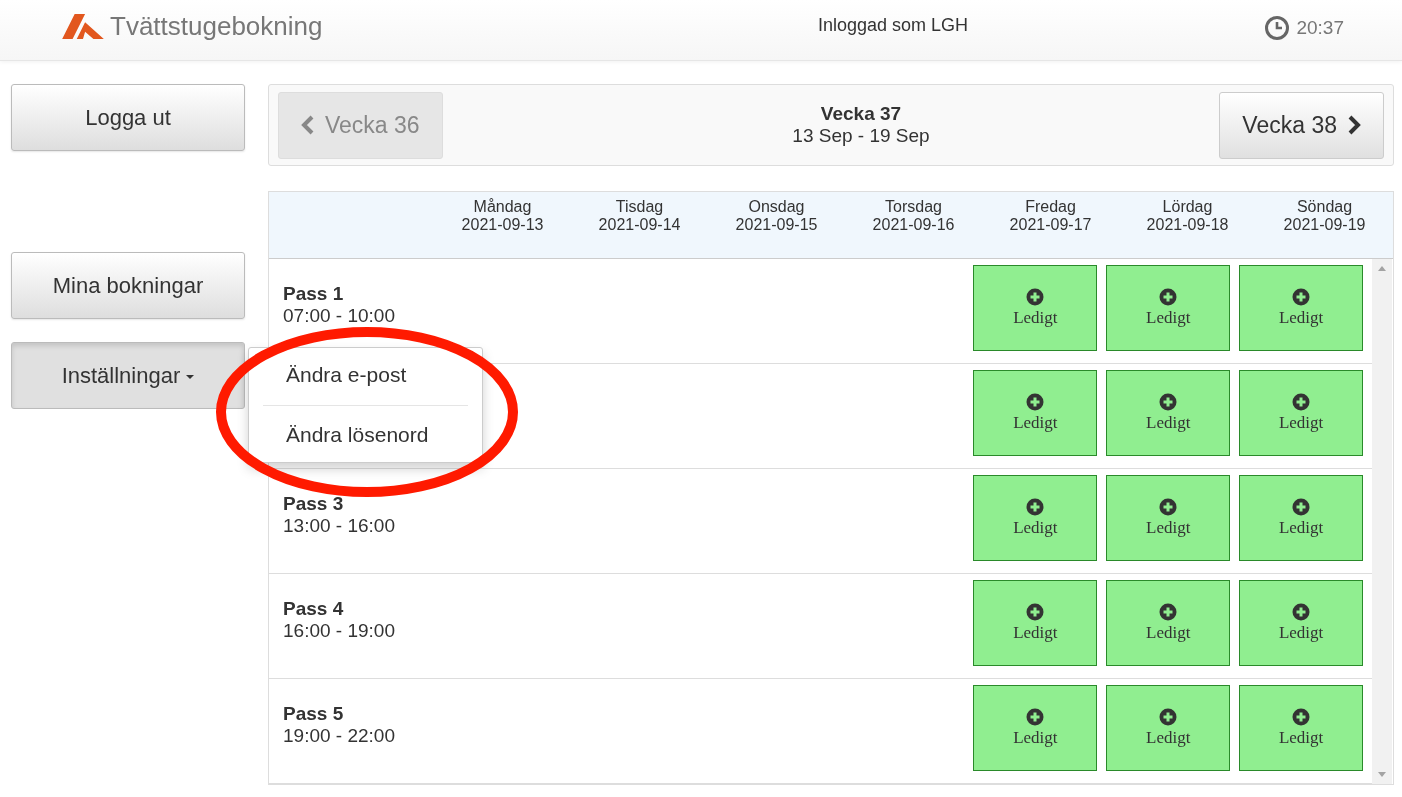  I want to click on pass-label: Pass 5, so click(314, 714).